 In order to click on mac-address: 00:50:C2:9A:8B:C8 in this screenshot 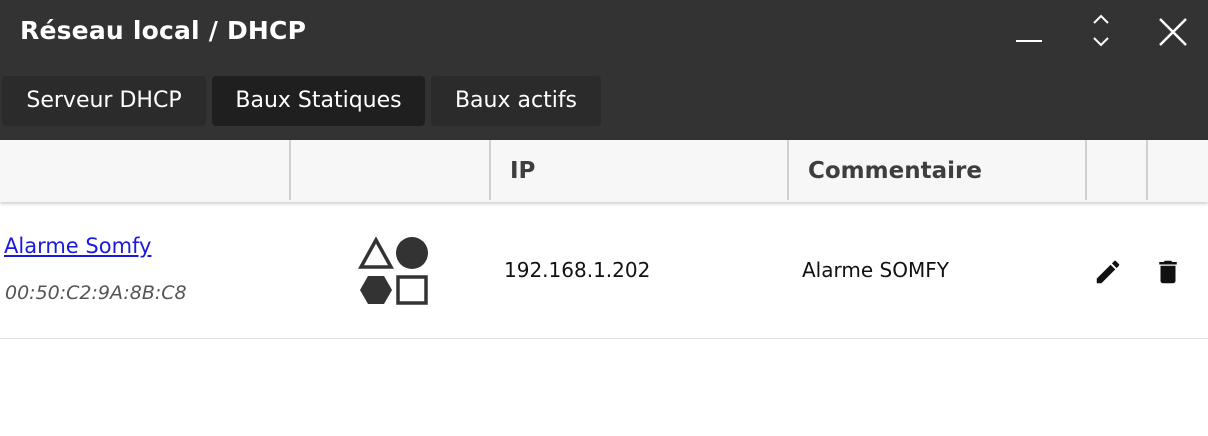, I will do `click(96, 293)`.